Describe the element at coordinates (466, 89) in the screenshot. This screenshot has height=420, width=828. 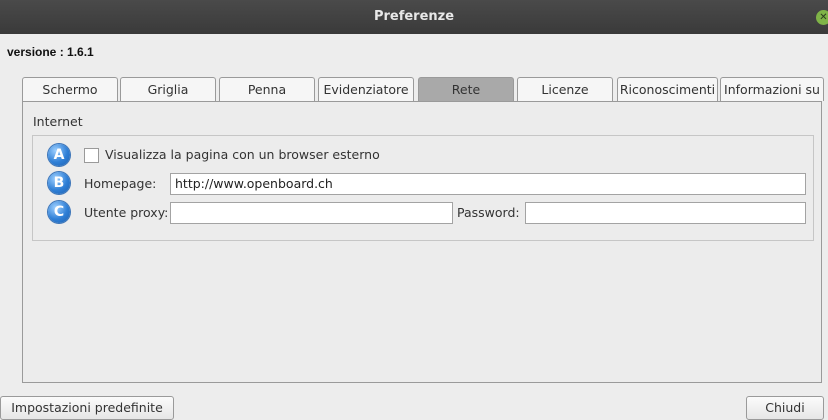
I see `tab-rete: Rete` at that location.